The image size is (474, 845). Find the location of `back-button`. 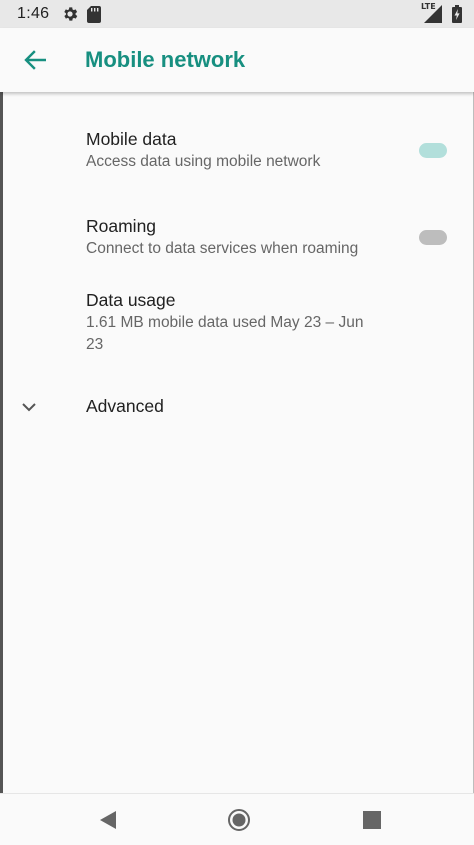

back-button is located at coordinates (35, 60).